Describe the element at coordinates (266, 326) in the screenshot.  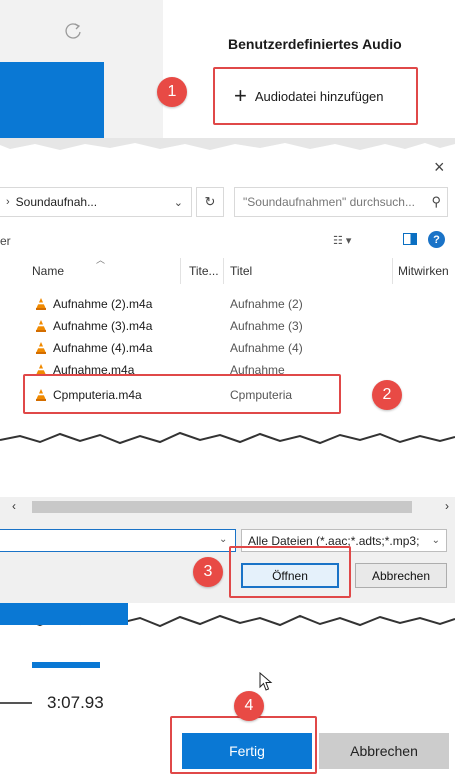
I see `file-title: Aufnahme (3)` at that location.